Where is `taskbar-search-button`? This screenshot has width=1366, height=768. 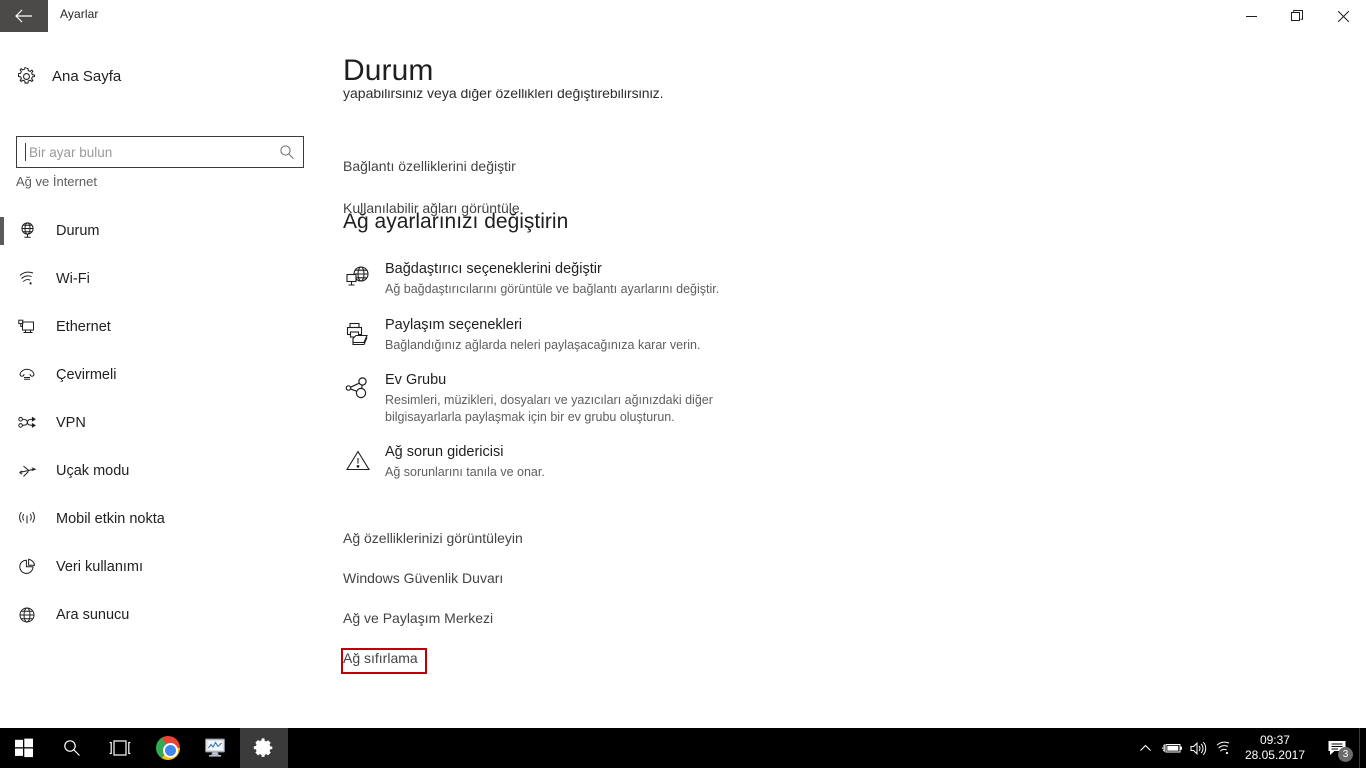
taskbar-search-button is located at coordinates (72, 748).